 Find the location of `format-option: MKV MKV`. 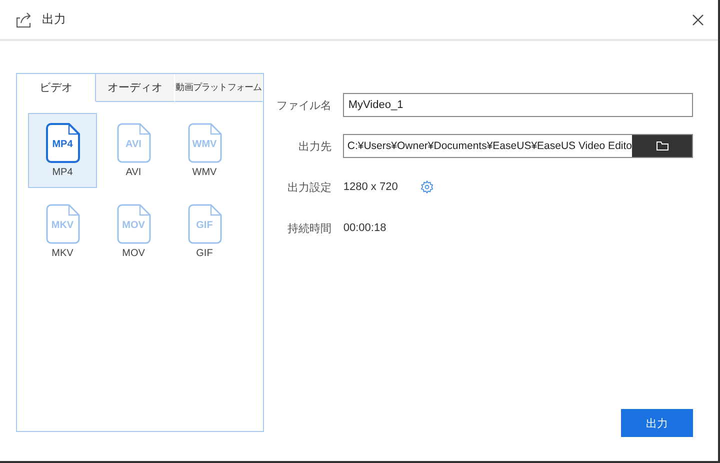

format-option: MKV MKV is located at coordinates (62, 231).